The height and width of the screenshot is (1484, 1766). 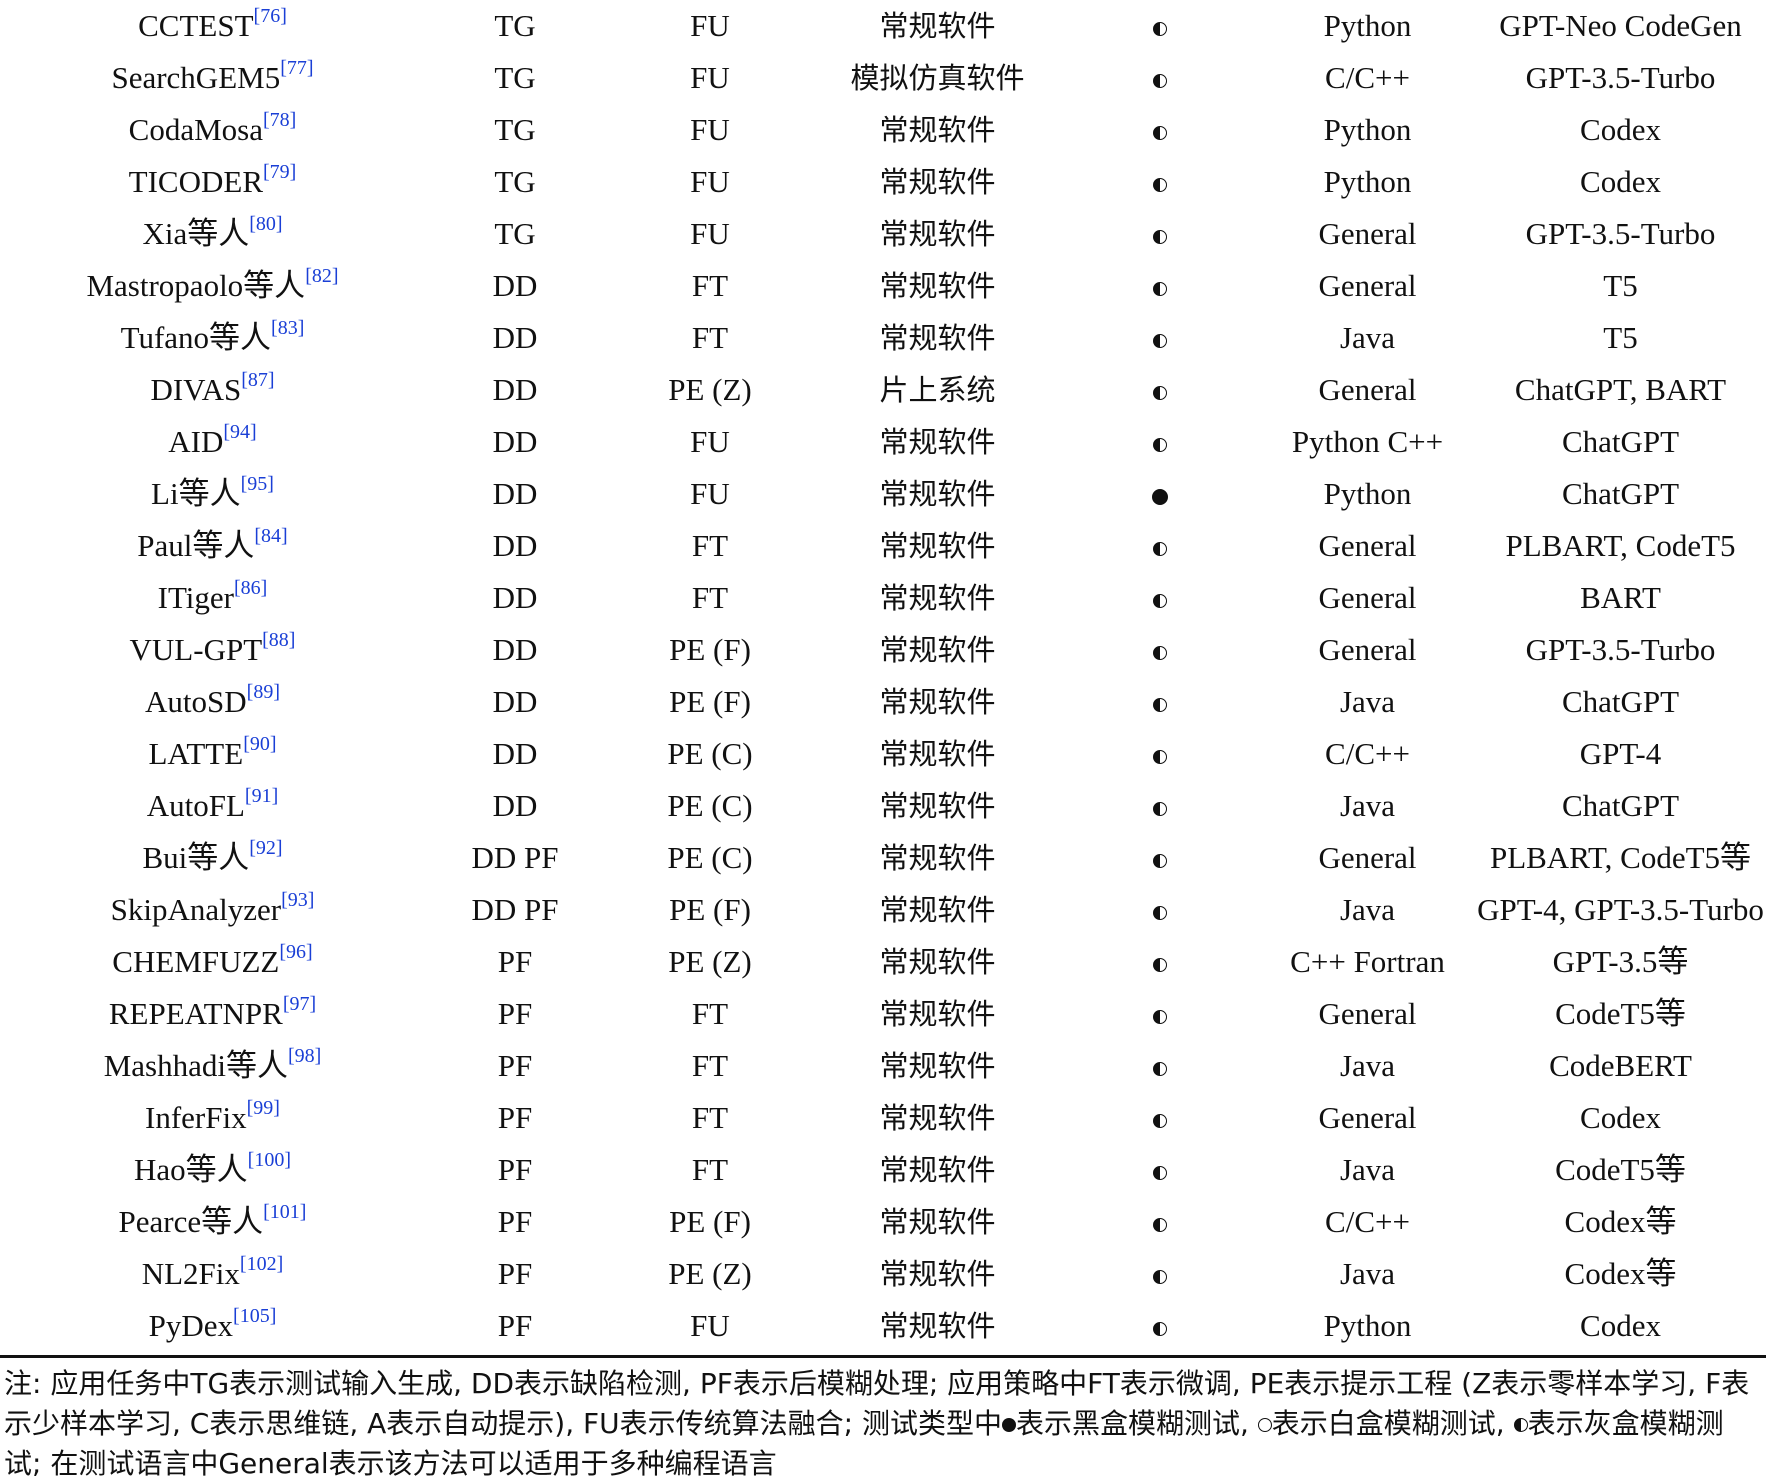 I want to click on model-text: CodeT5等, so click(x=1620, y=1013).